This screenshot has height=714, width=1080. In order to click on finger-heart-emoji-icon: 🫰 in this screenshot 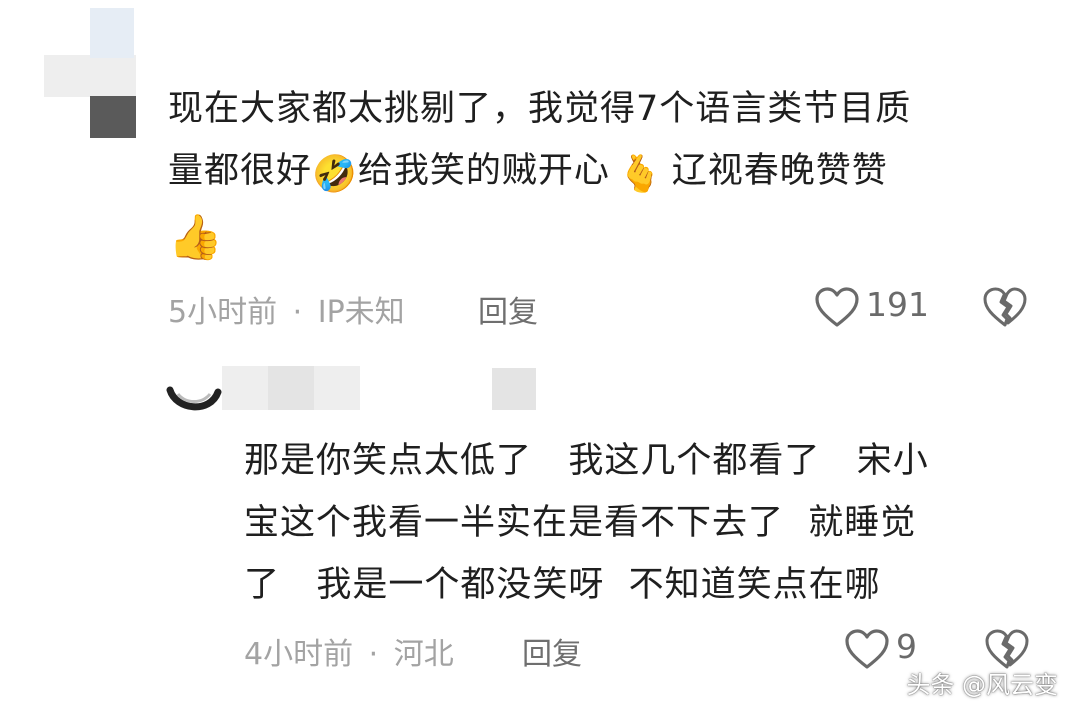, I will do `click(640, 174)`.